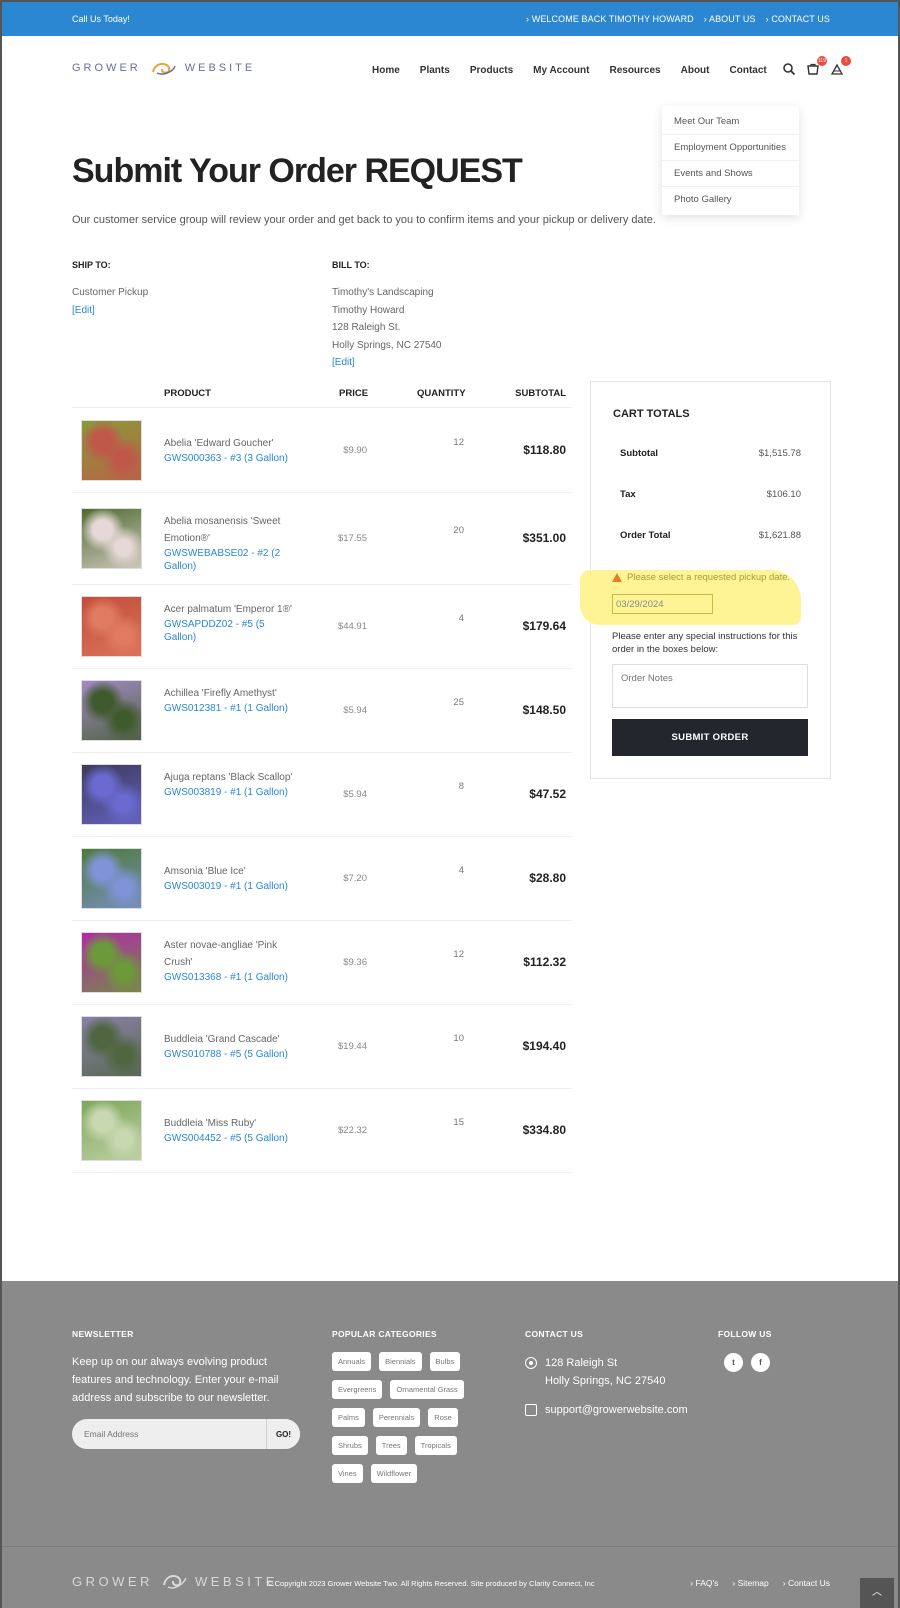  I want to click on search-icon, so click(789, 69).